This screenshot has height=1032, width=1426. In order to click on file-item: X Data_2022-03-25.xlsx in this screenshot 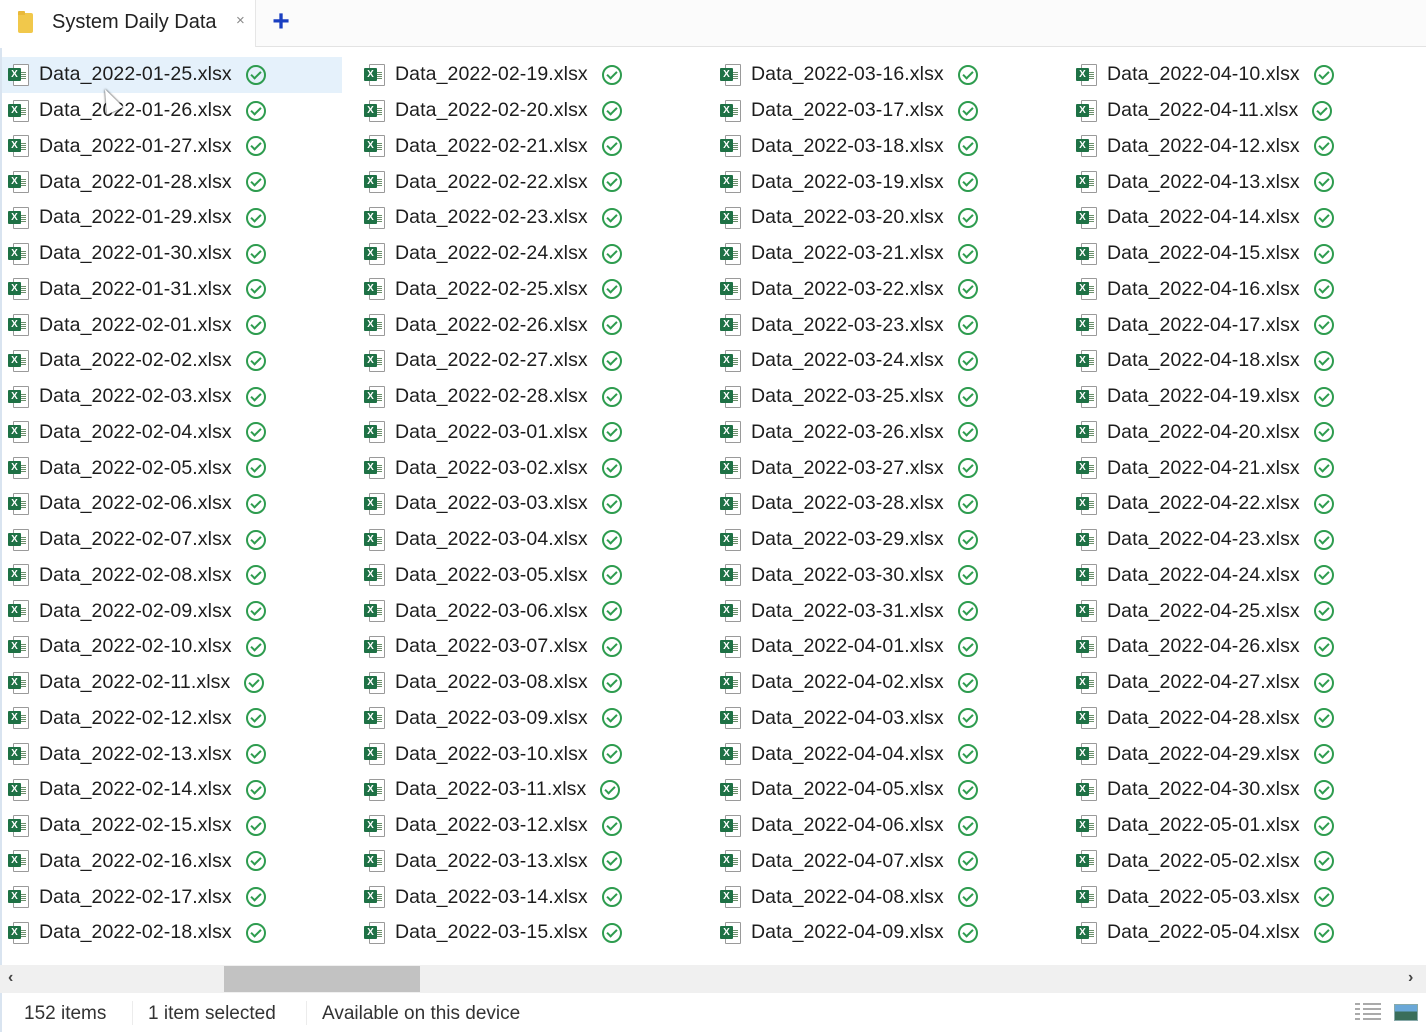, I will do `click(884, 397)`.